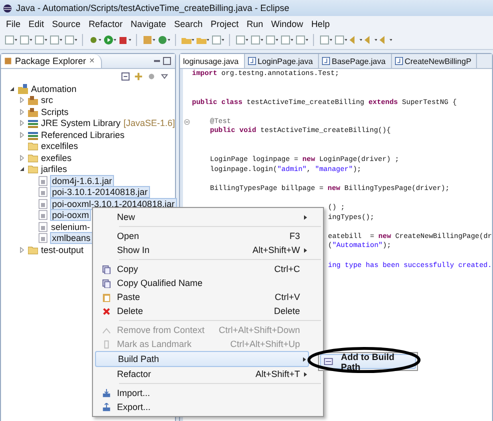  I want to click on menu-item: Help, so click(320, 23).